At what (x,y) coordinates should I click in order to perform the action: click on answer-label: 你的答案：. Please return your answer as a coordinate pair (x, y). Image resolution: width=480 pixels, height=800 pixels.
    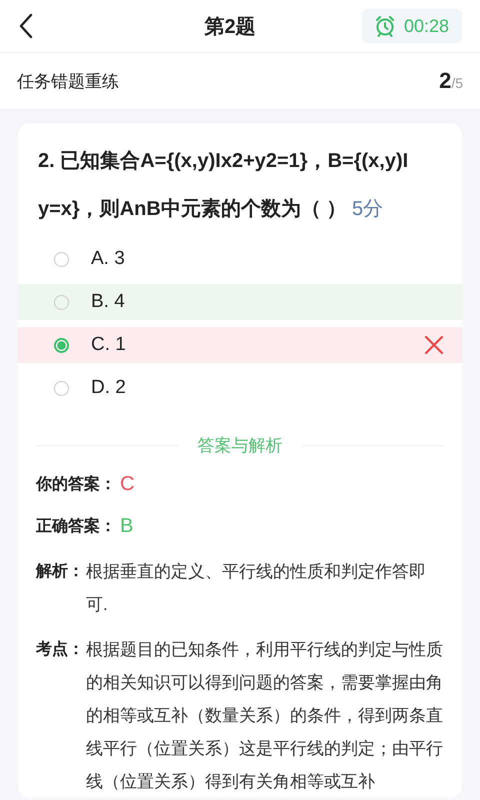
    Looking at the image, I should click on (76, 484).